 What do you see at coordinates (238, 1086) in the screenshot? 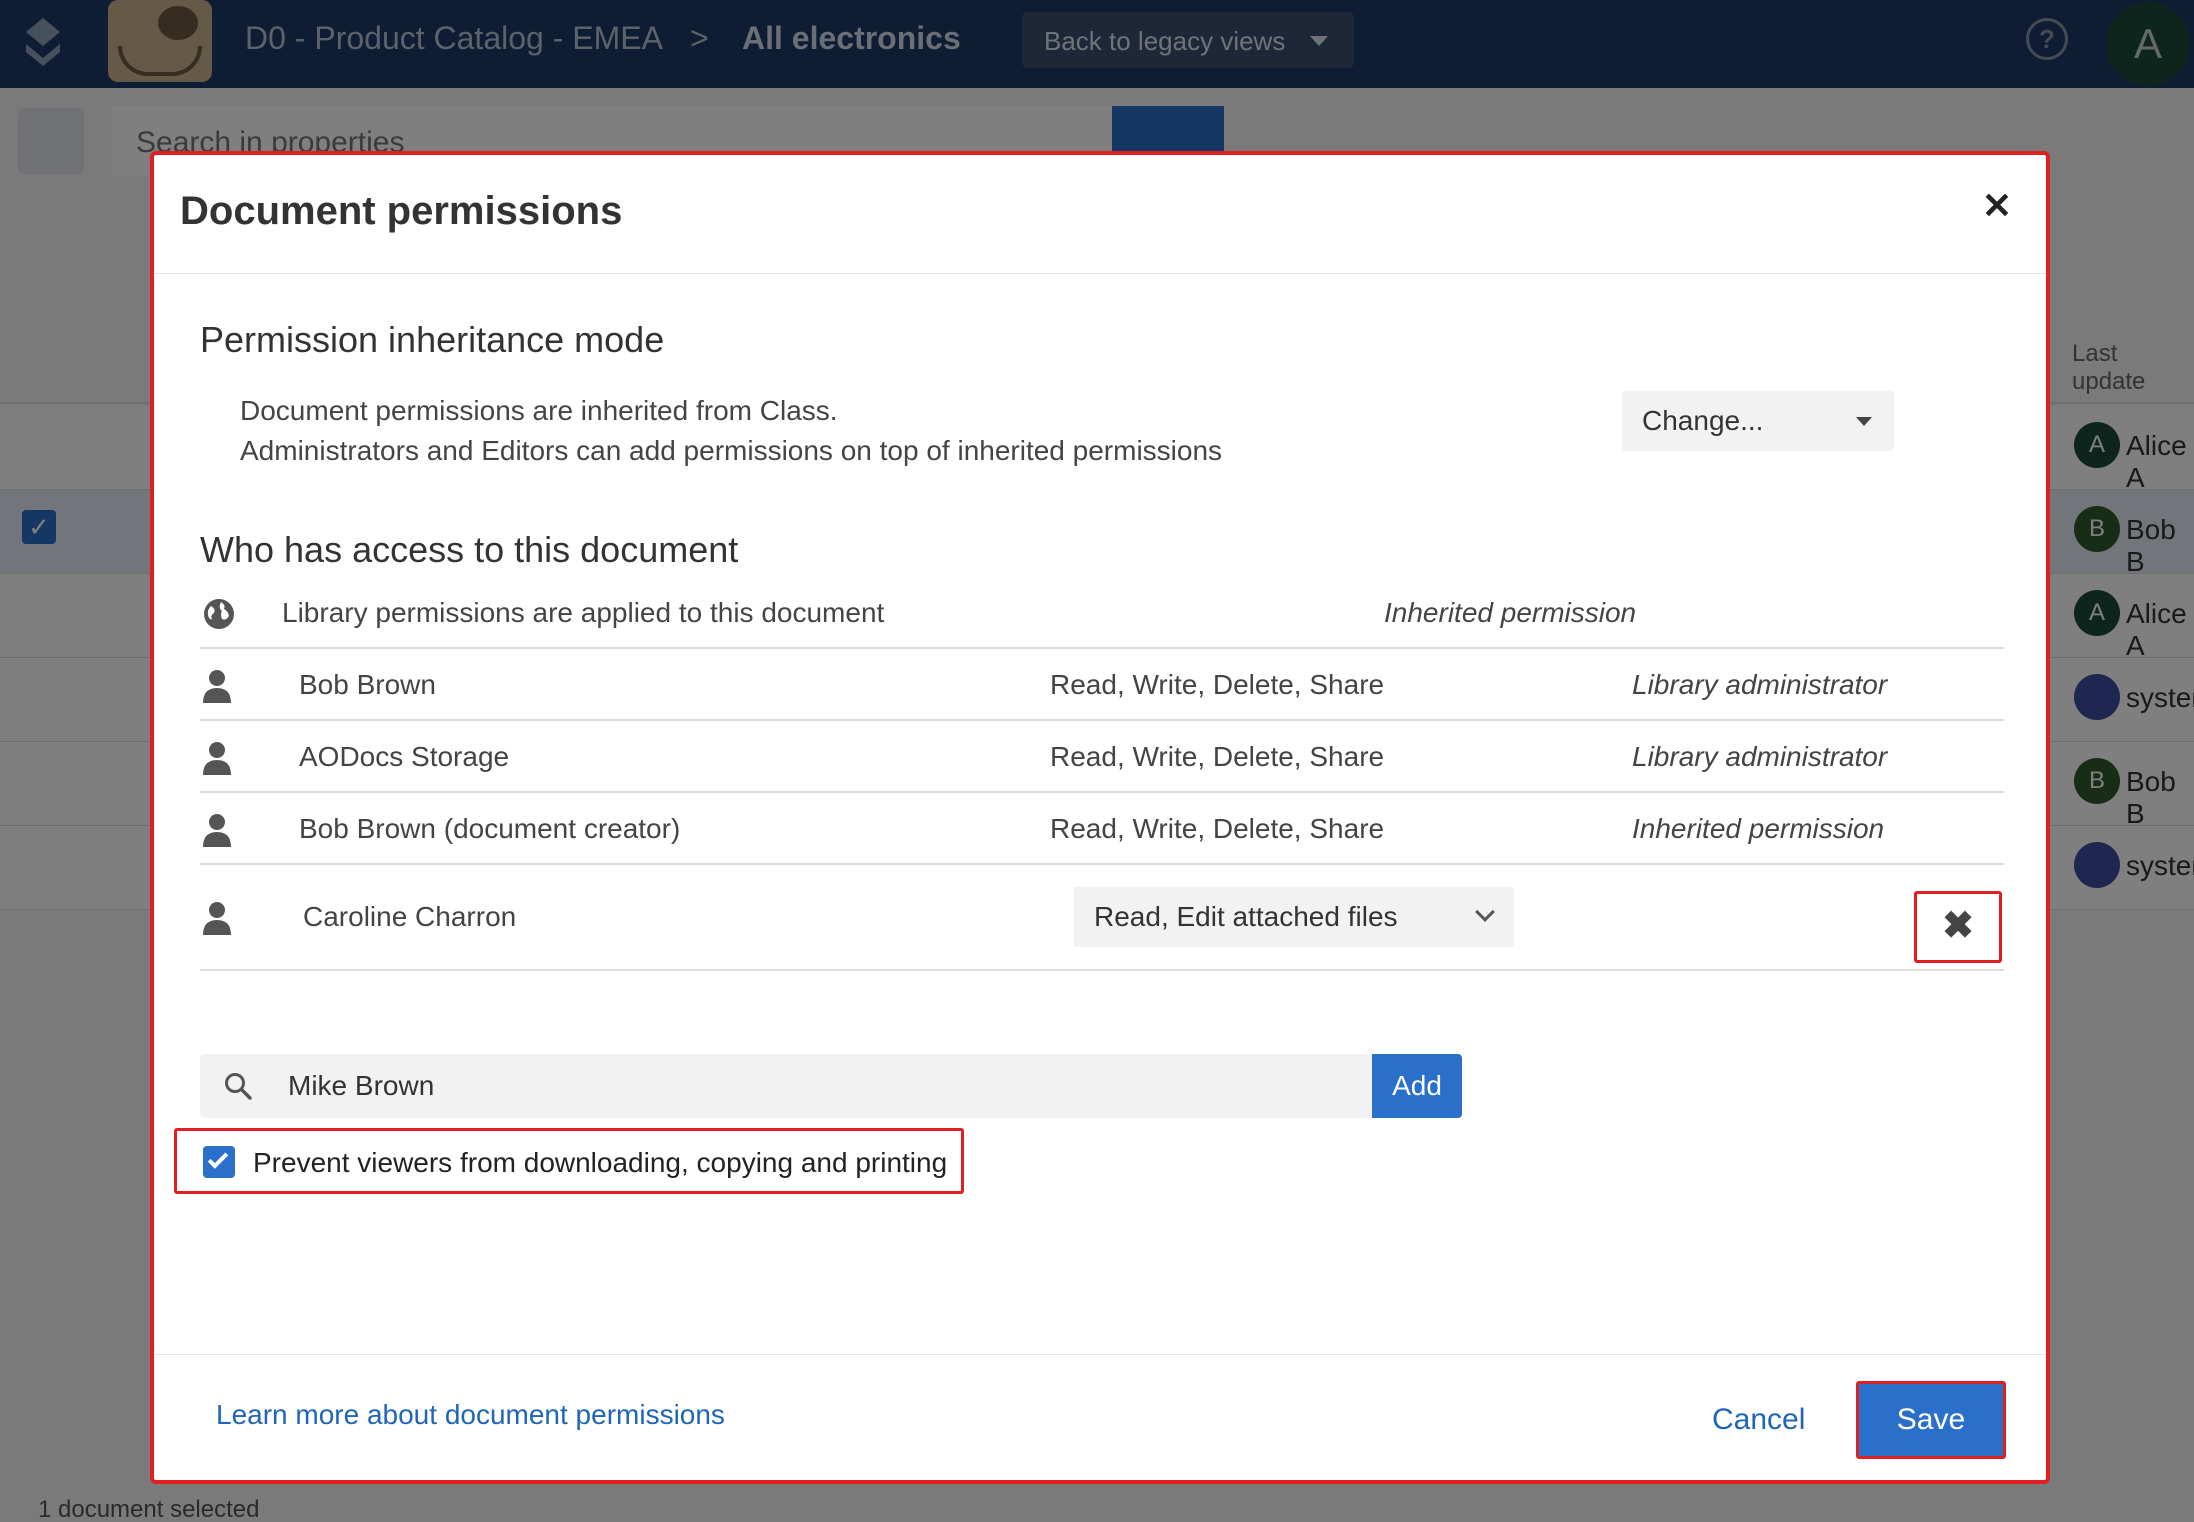
I see `search-icon` at bounding box center [238, 1086].